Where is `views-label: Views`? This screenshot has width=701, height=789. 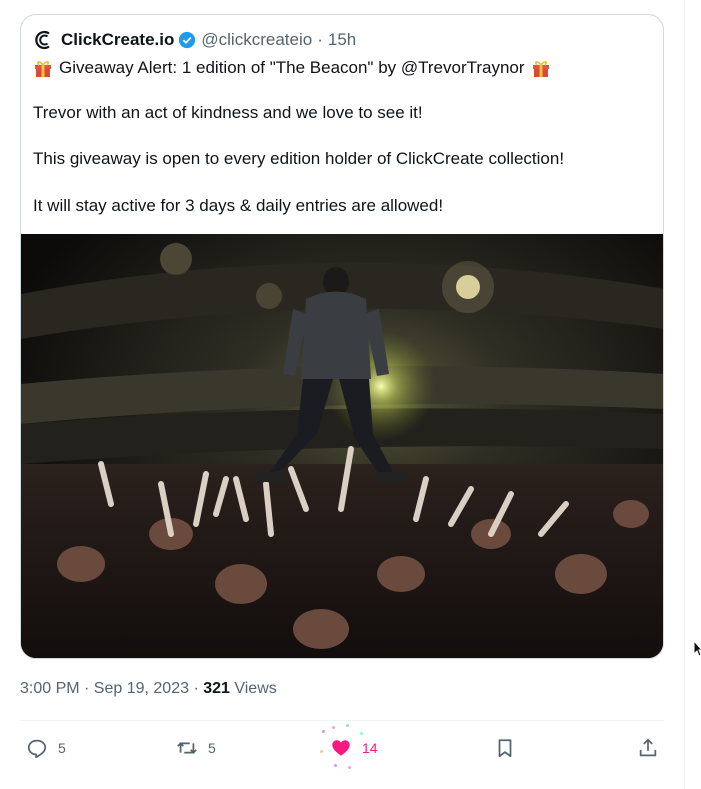 views-label: Views is located at coordinates (253, 688).